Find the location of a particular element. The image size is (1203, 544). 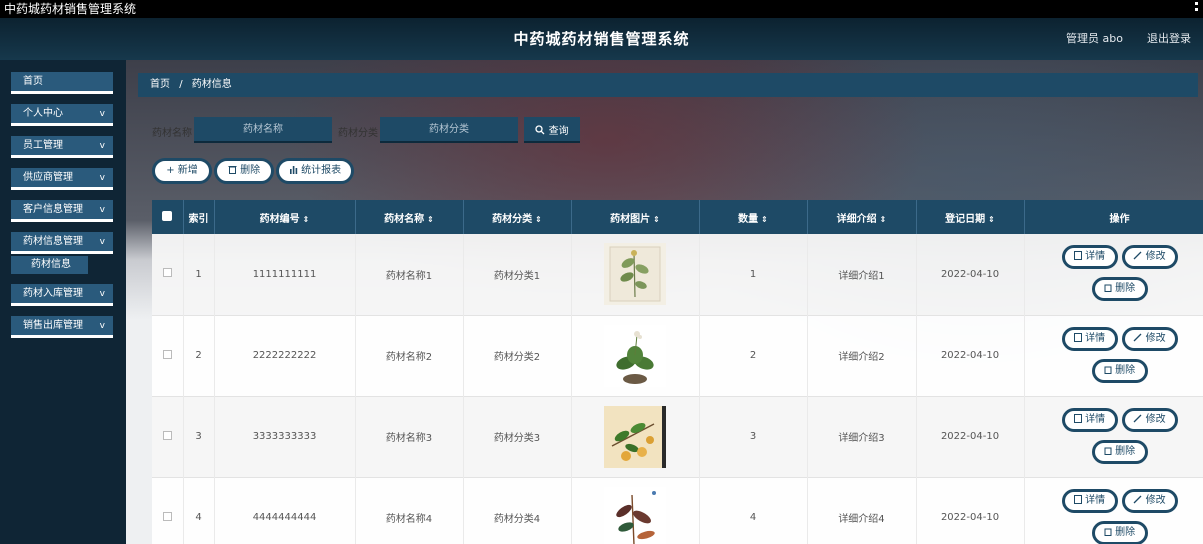

sidebar-item-customer: 客户信息管理 v is located at coordinates (62, 211).